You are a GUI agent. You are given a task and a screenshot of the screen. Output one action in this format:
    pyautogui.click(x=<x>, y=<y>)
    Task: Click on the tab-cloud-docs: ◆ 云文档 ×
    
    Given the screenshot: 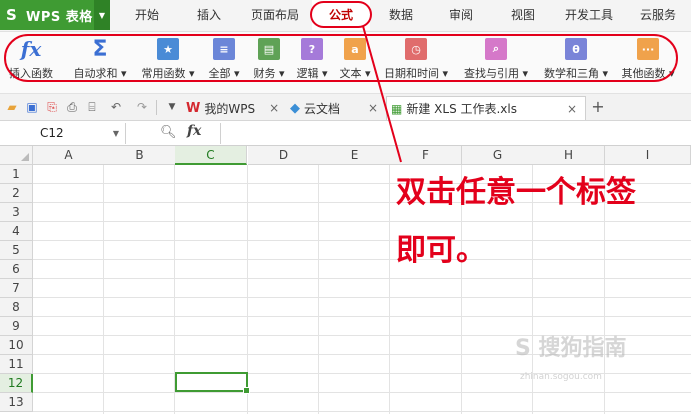 What is the action you would take?
    pyautogui.click(x=334, y=108)
    